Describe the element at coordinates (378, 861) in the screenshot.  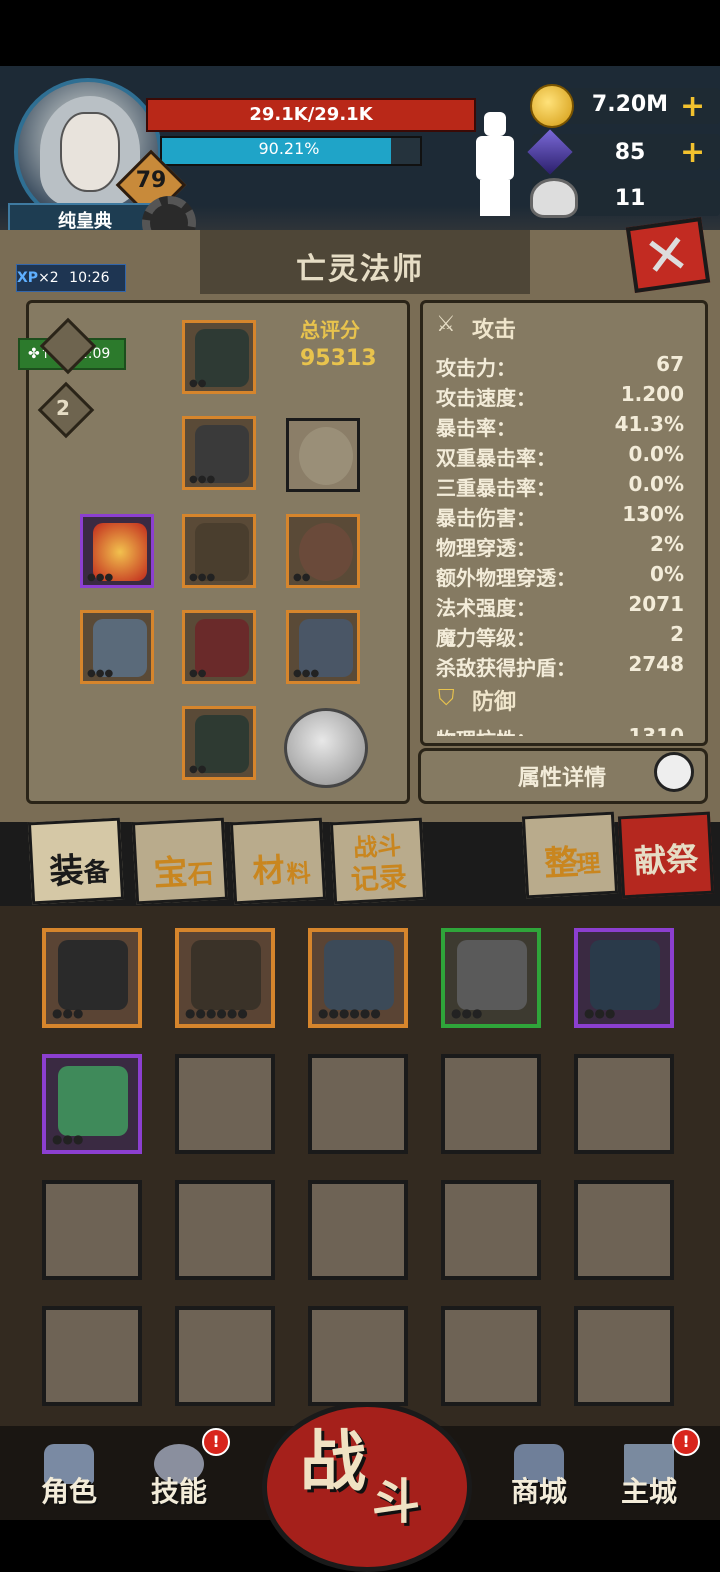
I see `tab-battle-record: 战斗 记录` at that location.